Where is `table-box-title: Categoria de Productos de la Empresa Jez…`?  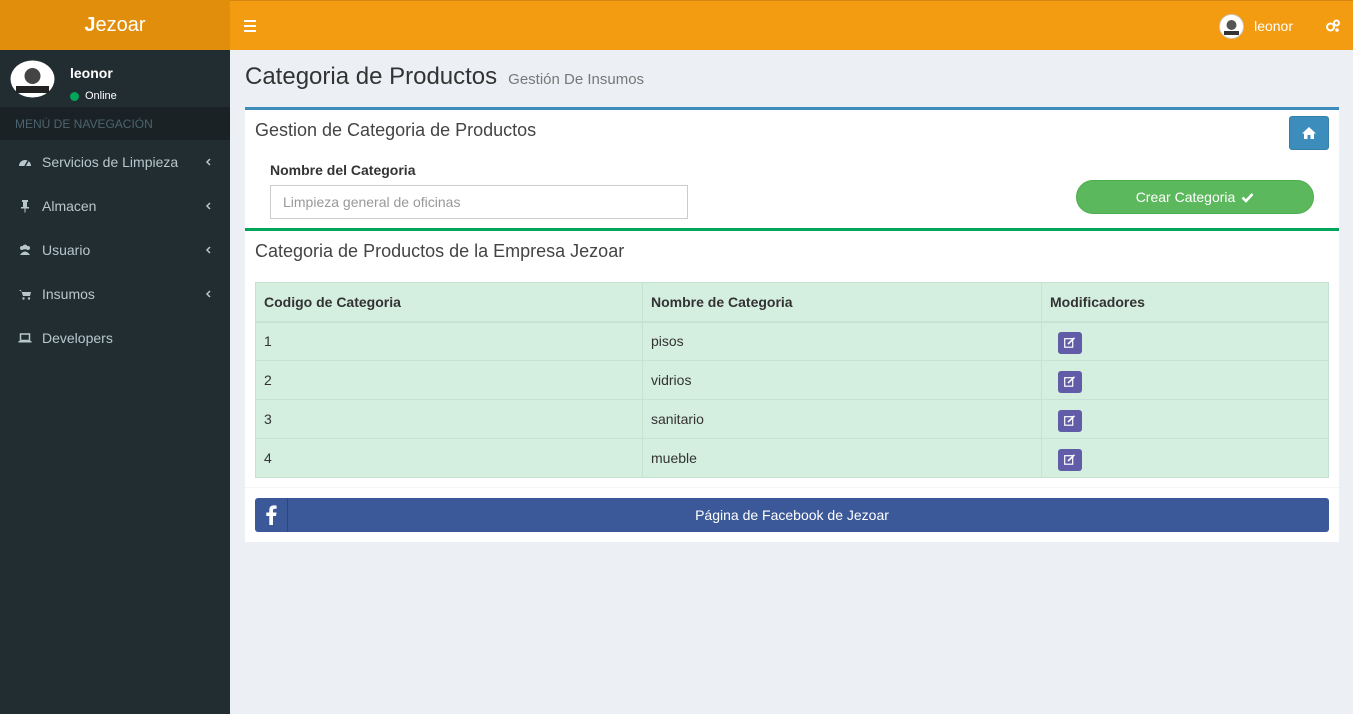 table-box-title: Categoria de Productos de la Empresa Jez… is located at coordinates (440, 251).